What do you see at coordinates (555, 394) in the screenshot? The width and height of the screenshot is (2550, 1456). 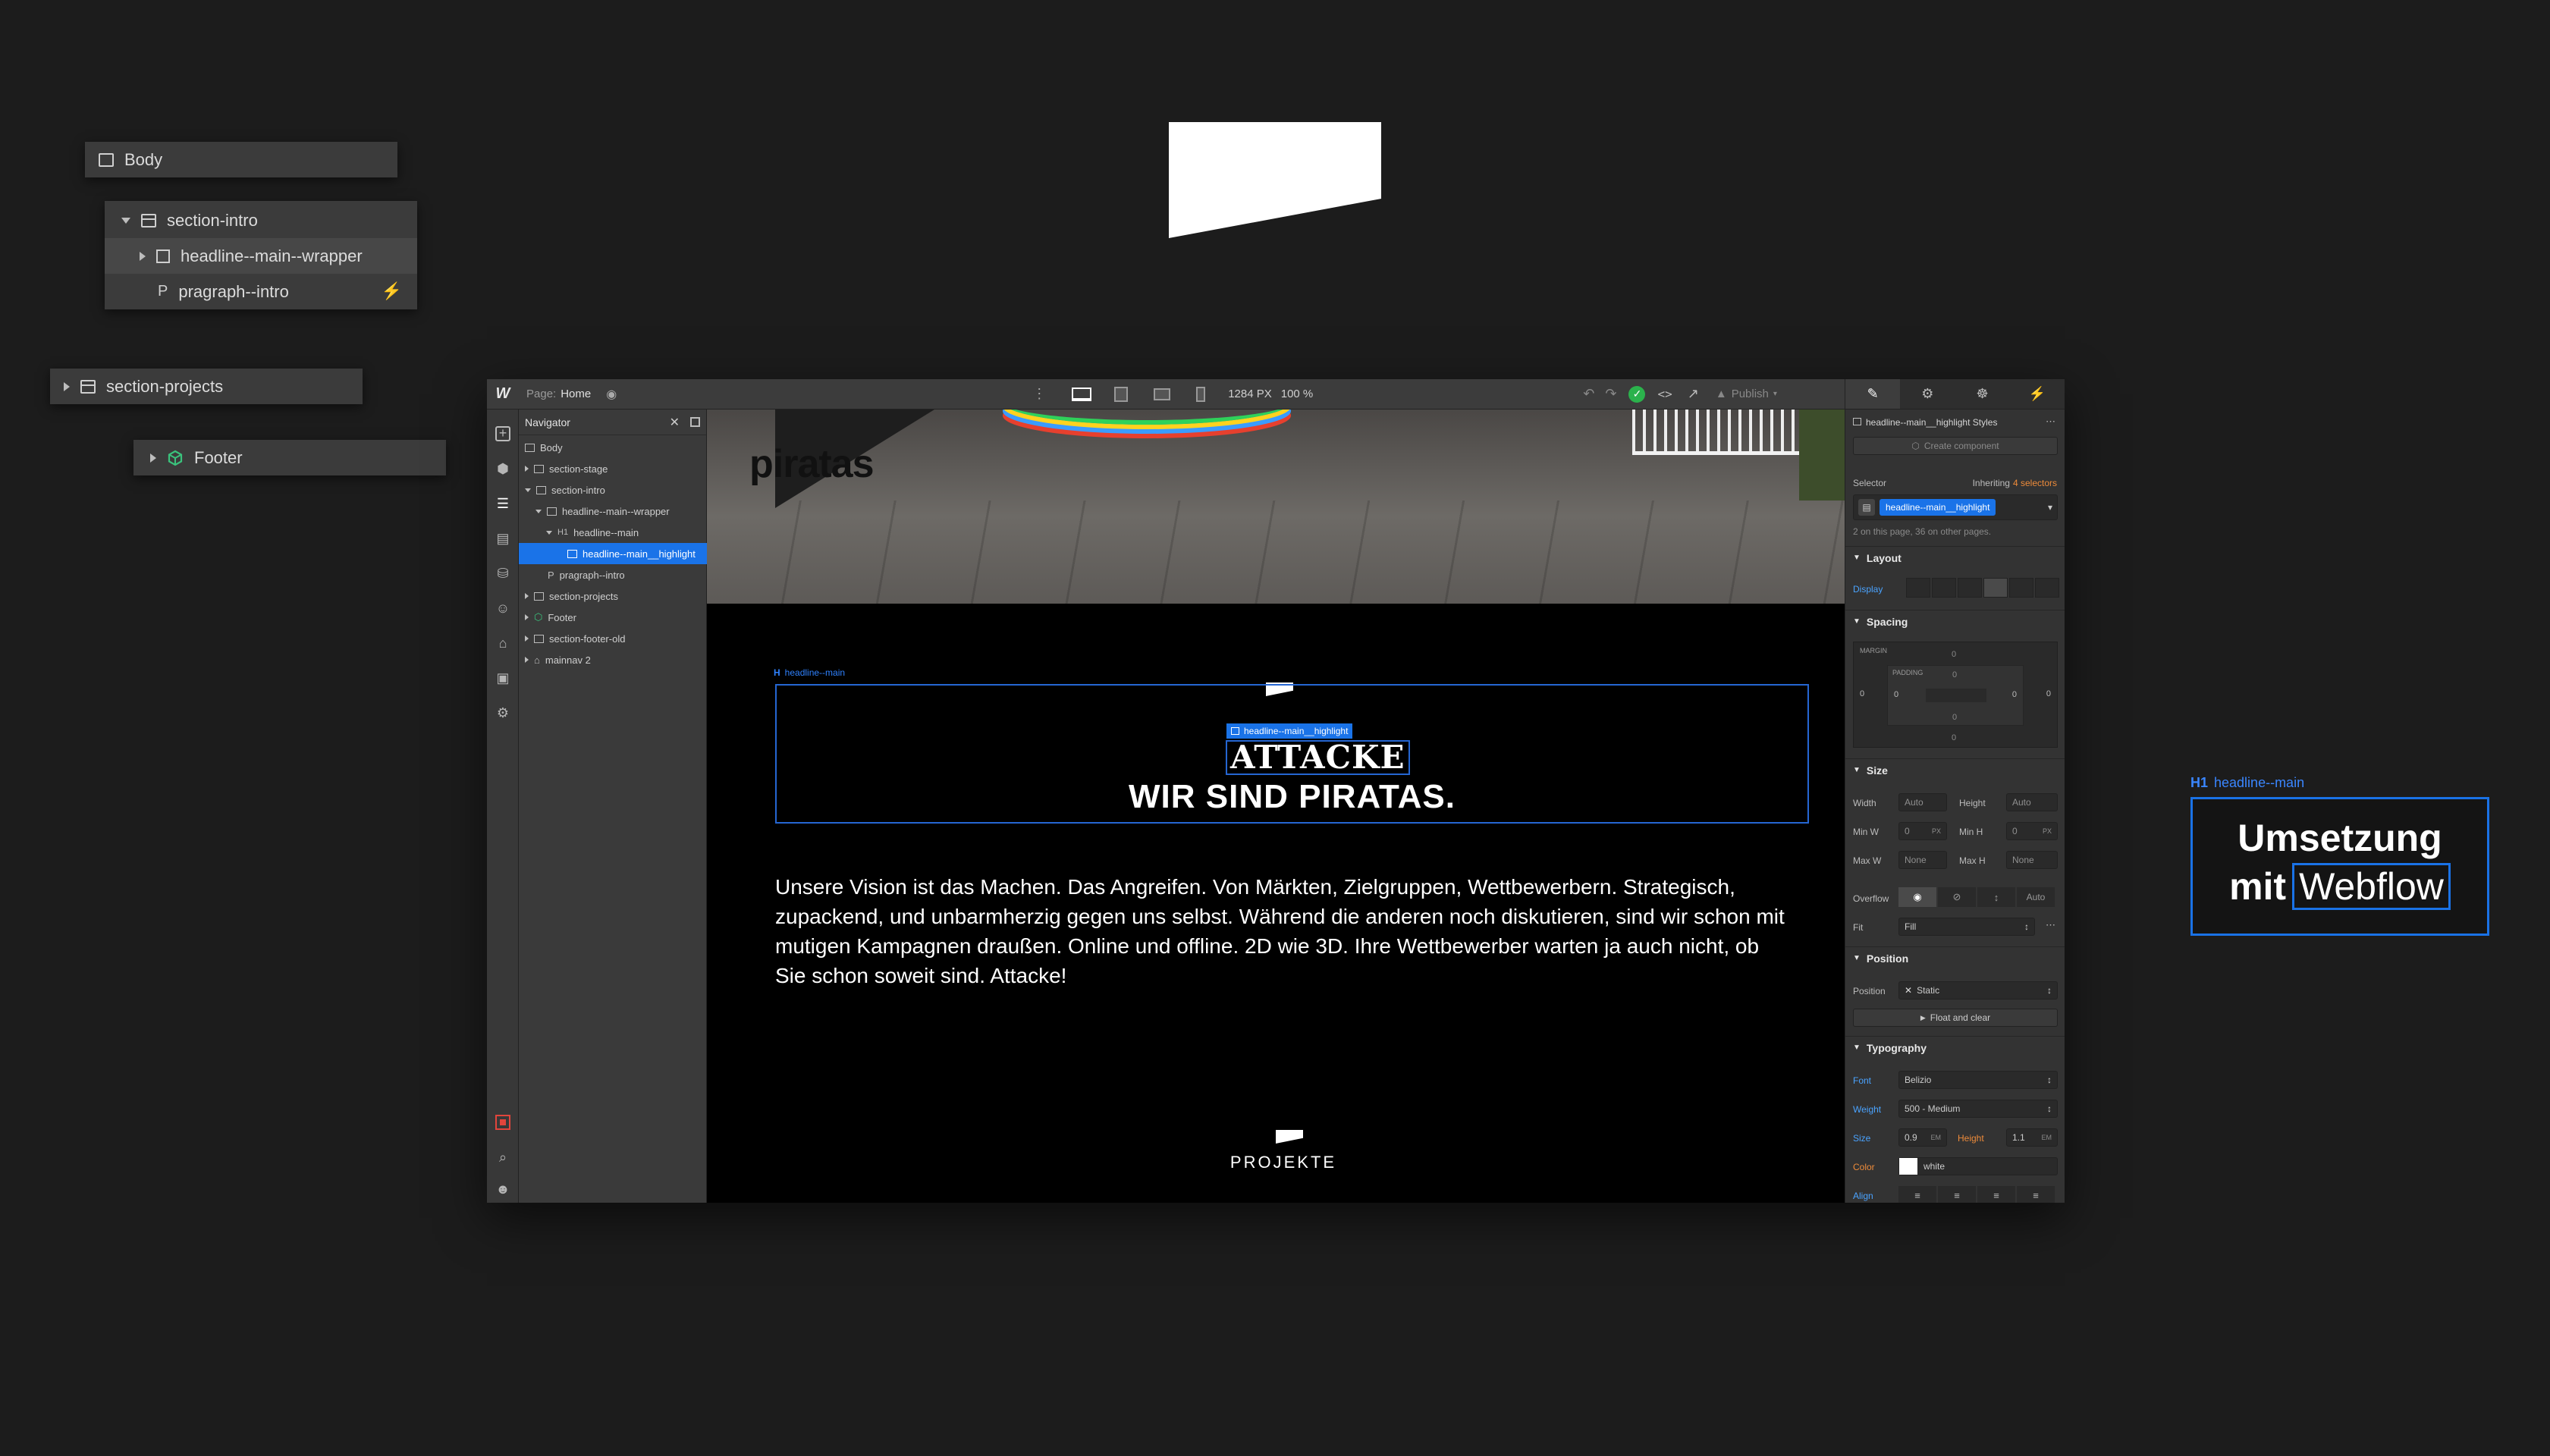 I see `page-selector: Page: Home` at bounding box center [555, 394].